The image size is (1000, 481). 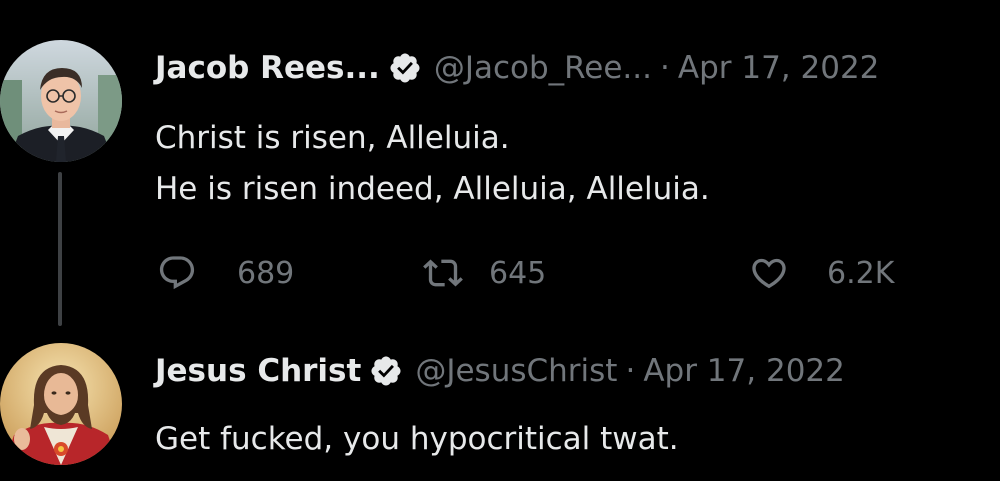 I want to click on person-avatar-photo-icon, so click(x=61, y=101).